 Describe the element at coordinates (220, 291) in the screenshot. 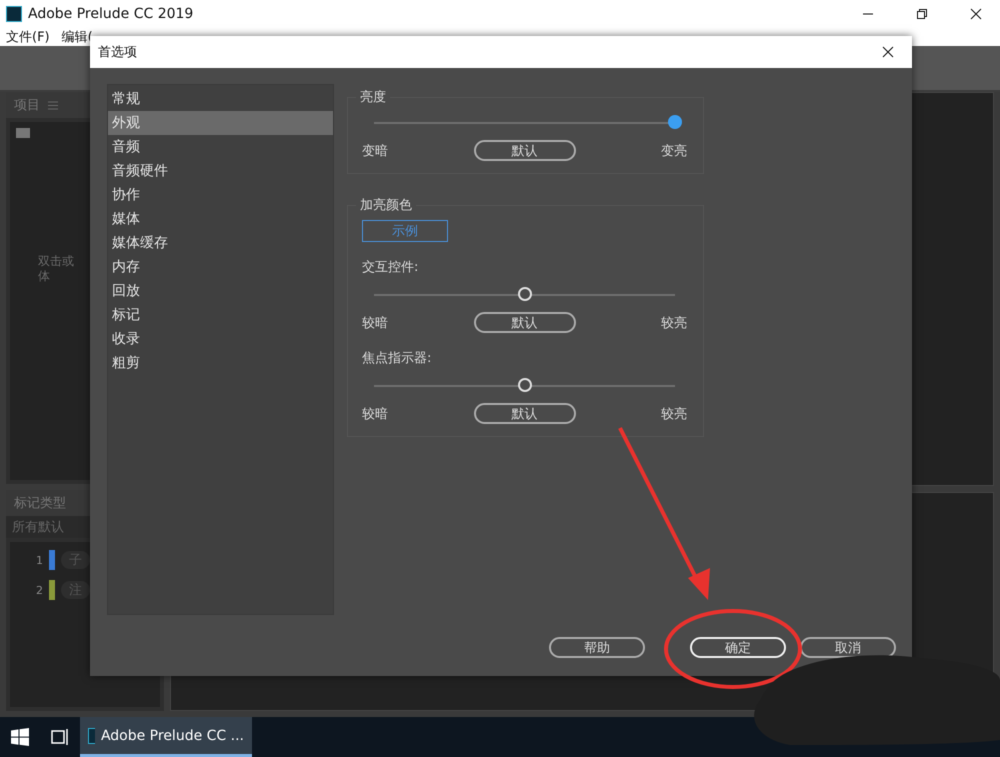

I see `category-item: 回放` at that location.